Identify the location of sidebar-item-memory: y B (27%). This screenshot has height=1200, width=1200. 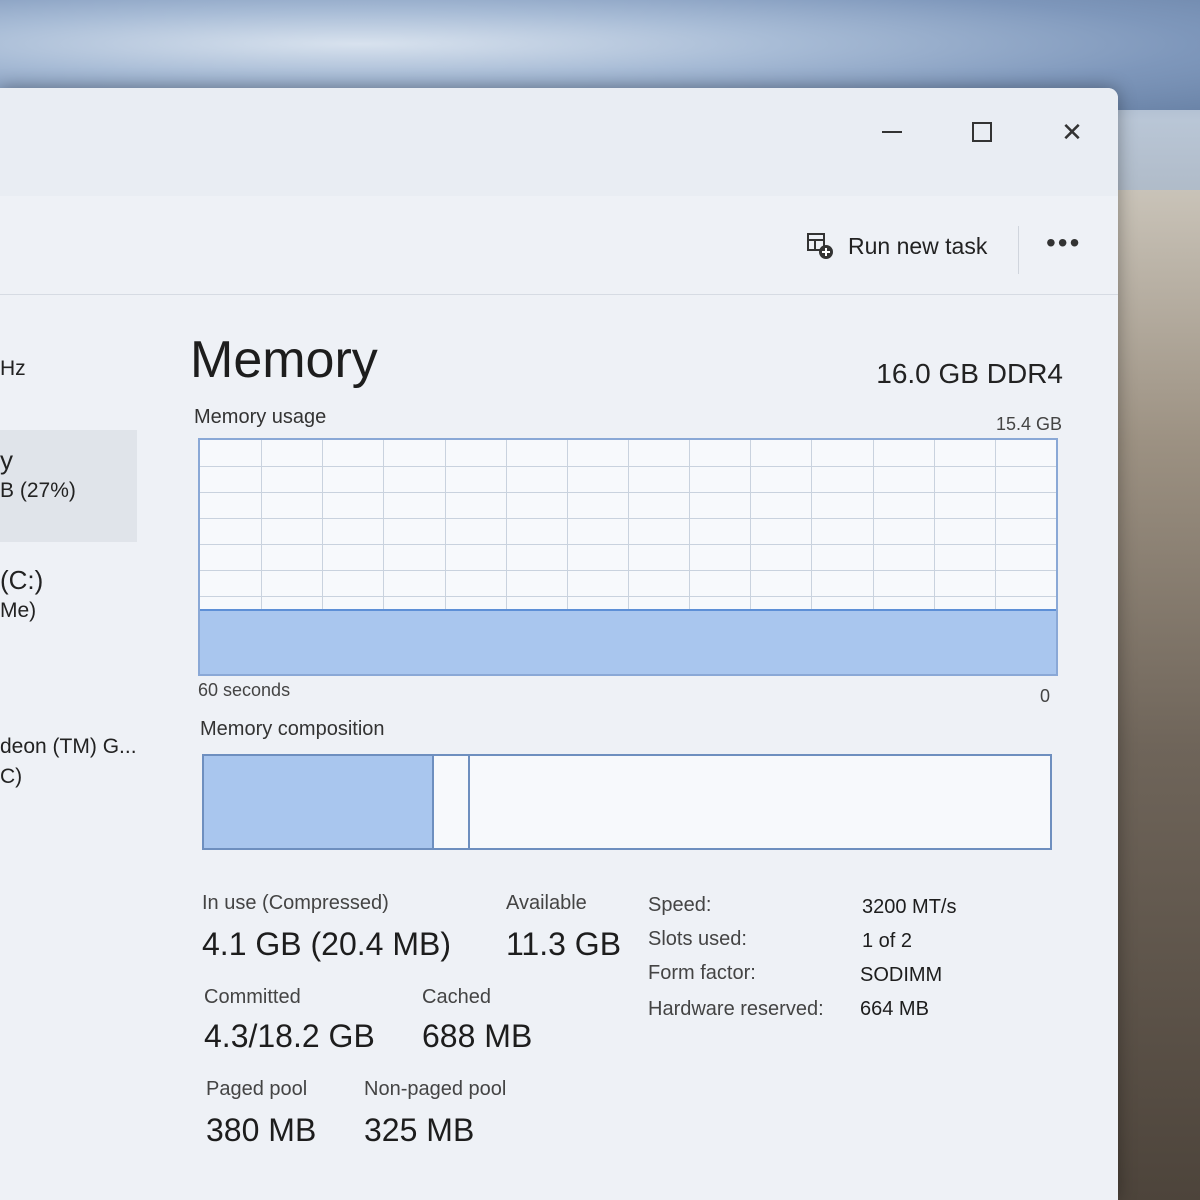
(68, 486).